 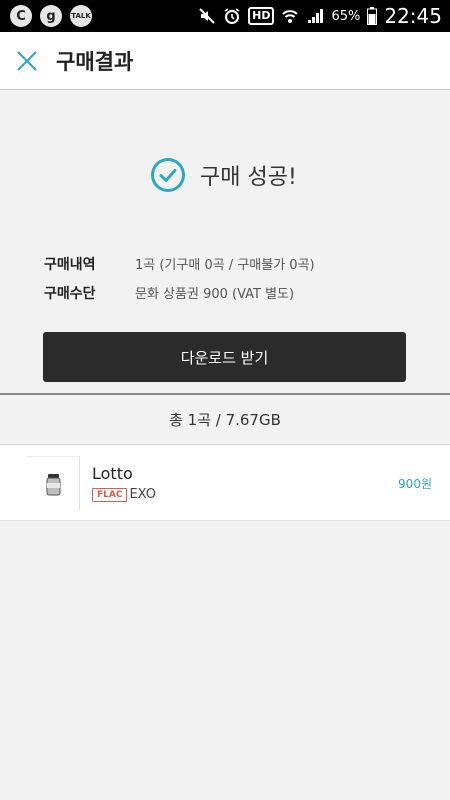 I want to click on kakaotalk-icon: TALK, so click(x=81, y=16).